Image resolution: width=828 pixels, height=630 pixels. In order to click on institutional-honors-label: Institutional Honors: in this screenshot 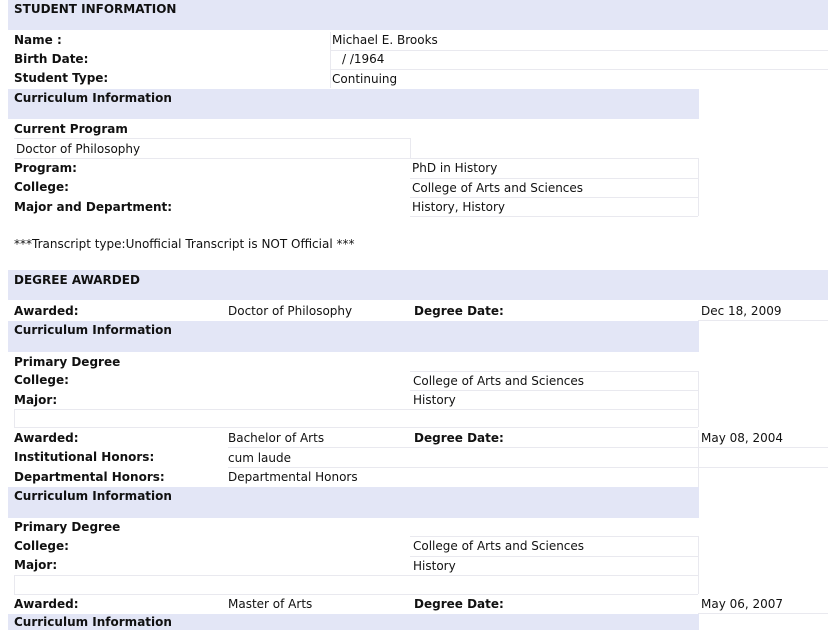, I will do `click(84, 457)`.